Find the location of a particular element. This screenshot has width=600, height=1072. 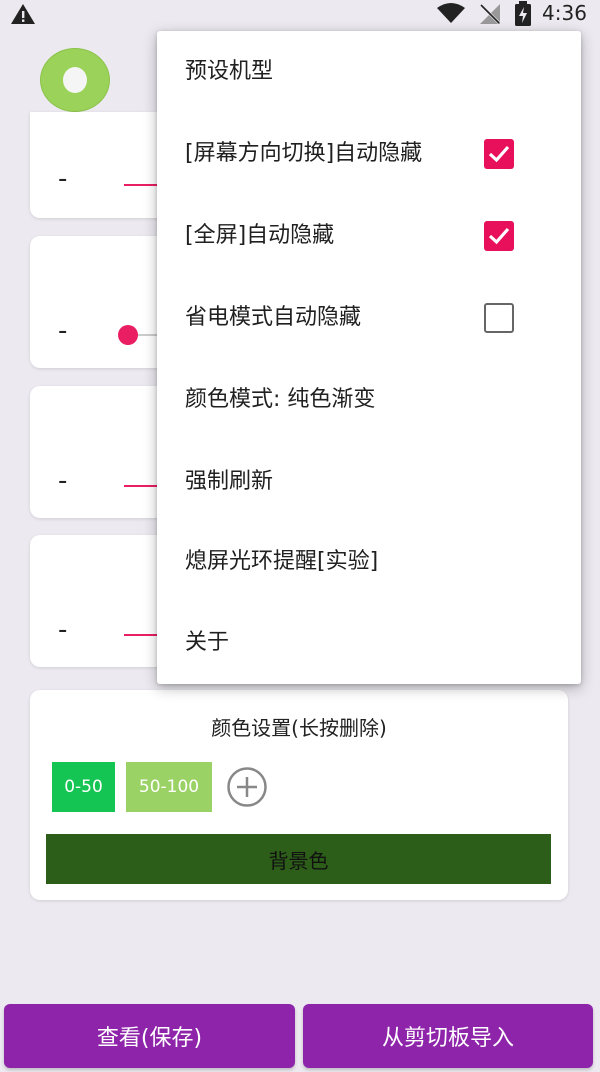

status-bar: 4:36 is located at coordinates (300, 14).